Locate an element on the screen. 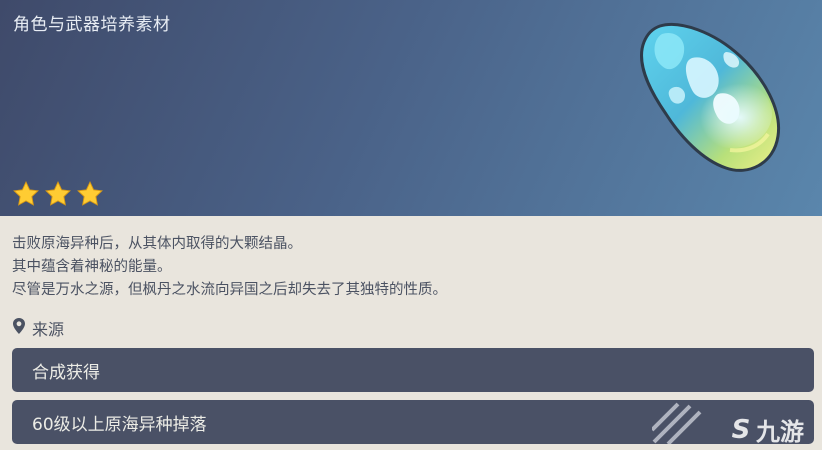 This screenshot has height=450, width=822. source-item-crafting: 合成获得 is located at coordinates (413, 370).